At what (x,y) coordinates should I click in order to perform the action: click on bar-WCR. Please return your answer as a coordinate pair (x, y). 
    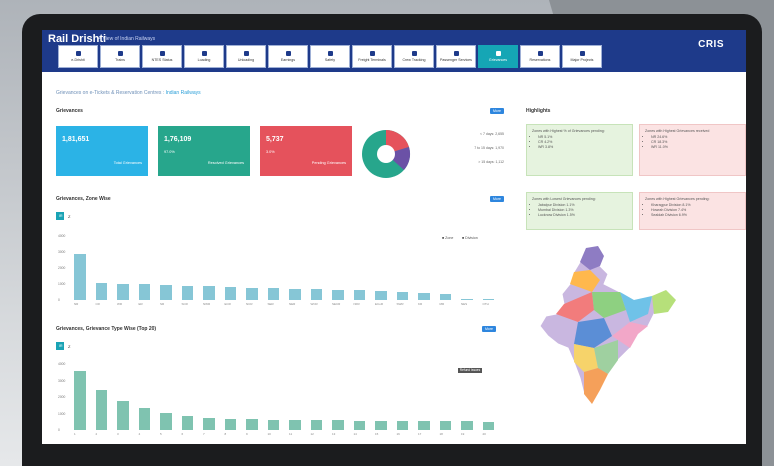
    Looking at the image, I should click on (316, 294).